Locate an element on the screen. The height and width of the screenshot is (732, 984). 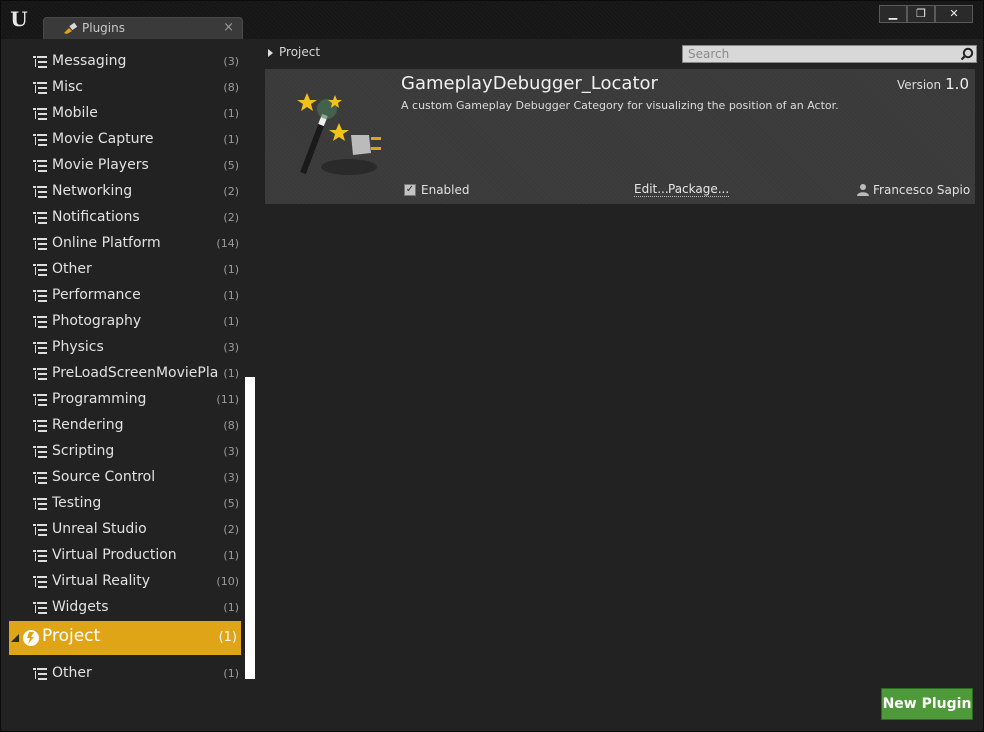
sidebar-item: Movie Players (5) is located at coordinates (126, 166).